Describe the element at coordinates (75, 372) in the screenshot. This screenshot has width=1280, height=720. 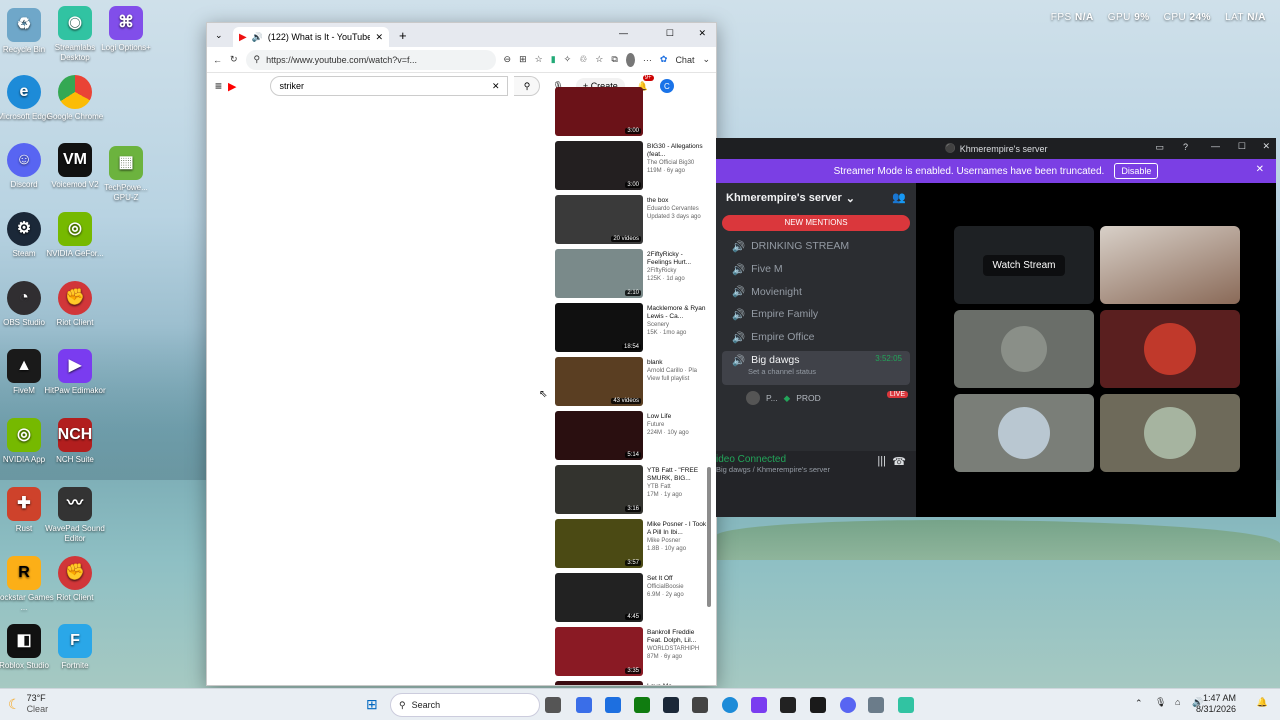
I see `desktop-icon-hitpaw: ▶ HitPaw Edimakor` at that location.